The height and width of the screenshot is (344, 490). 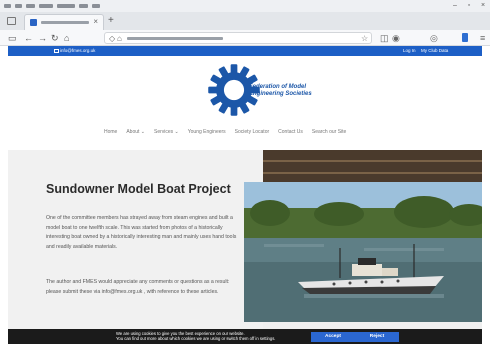 I want to click on maximize-icon: ▫, so click(x=469, y=5).